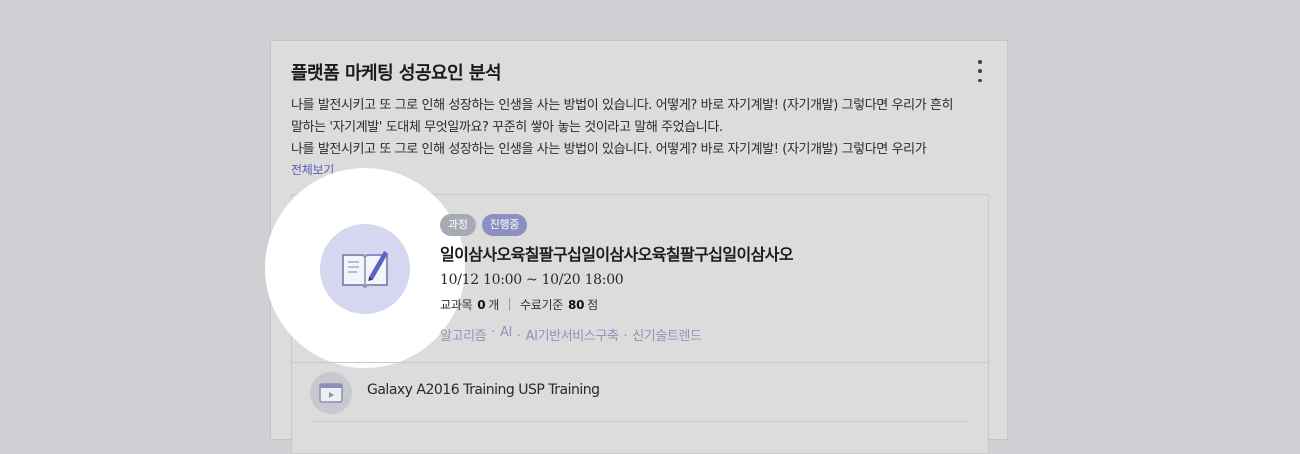 The height and width of the screenshot is (454, 1300). What do you see at coordinates (510, 304) in the screenshot?
I see `meta-divider` at bounding box center [510, 304].